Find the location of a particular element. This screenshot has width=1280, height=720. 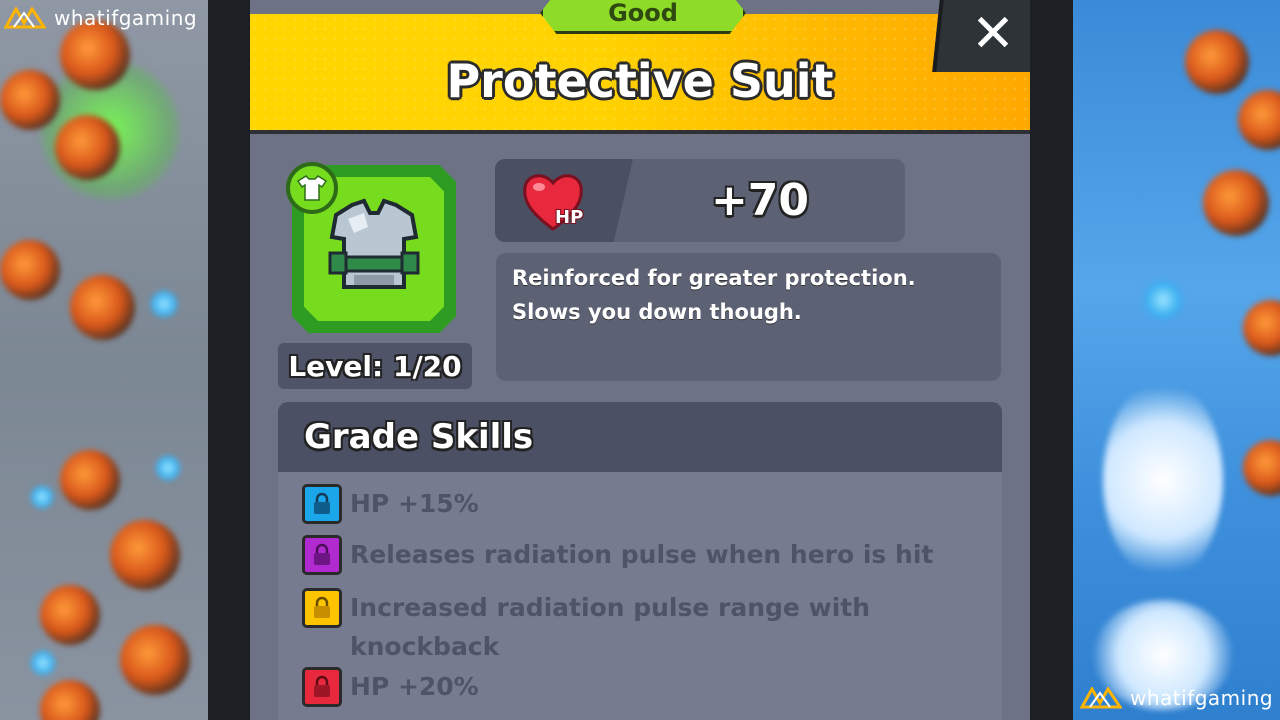

grade-skills-title: Grade Skills is located at coordinates (419, 437).